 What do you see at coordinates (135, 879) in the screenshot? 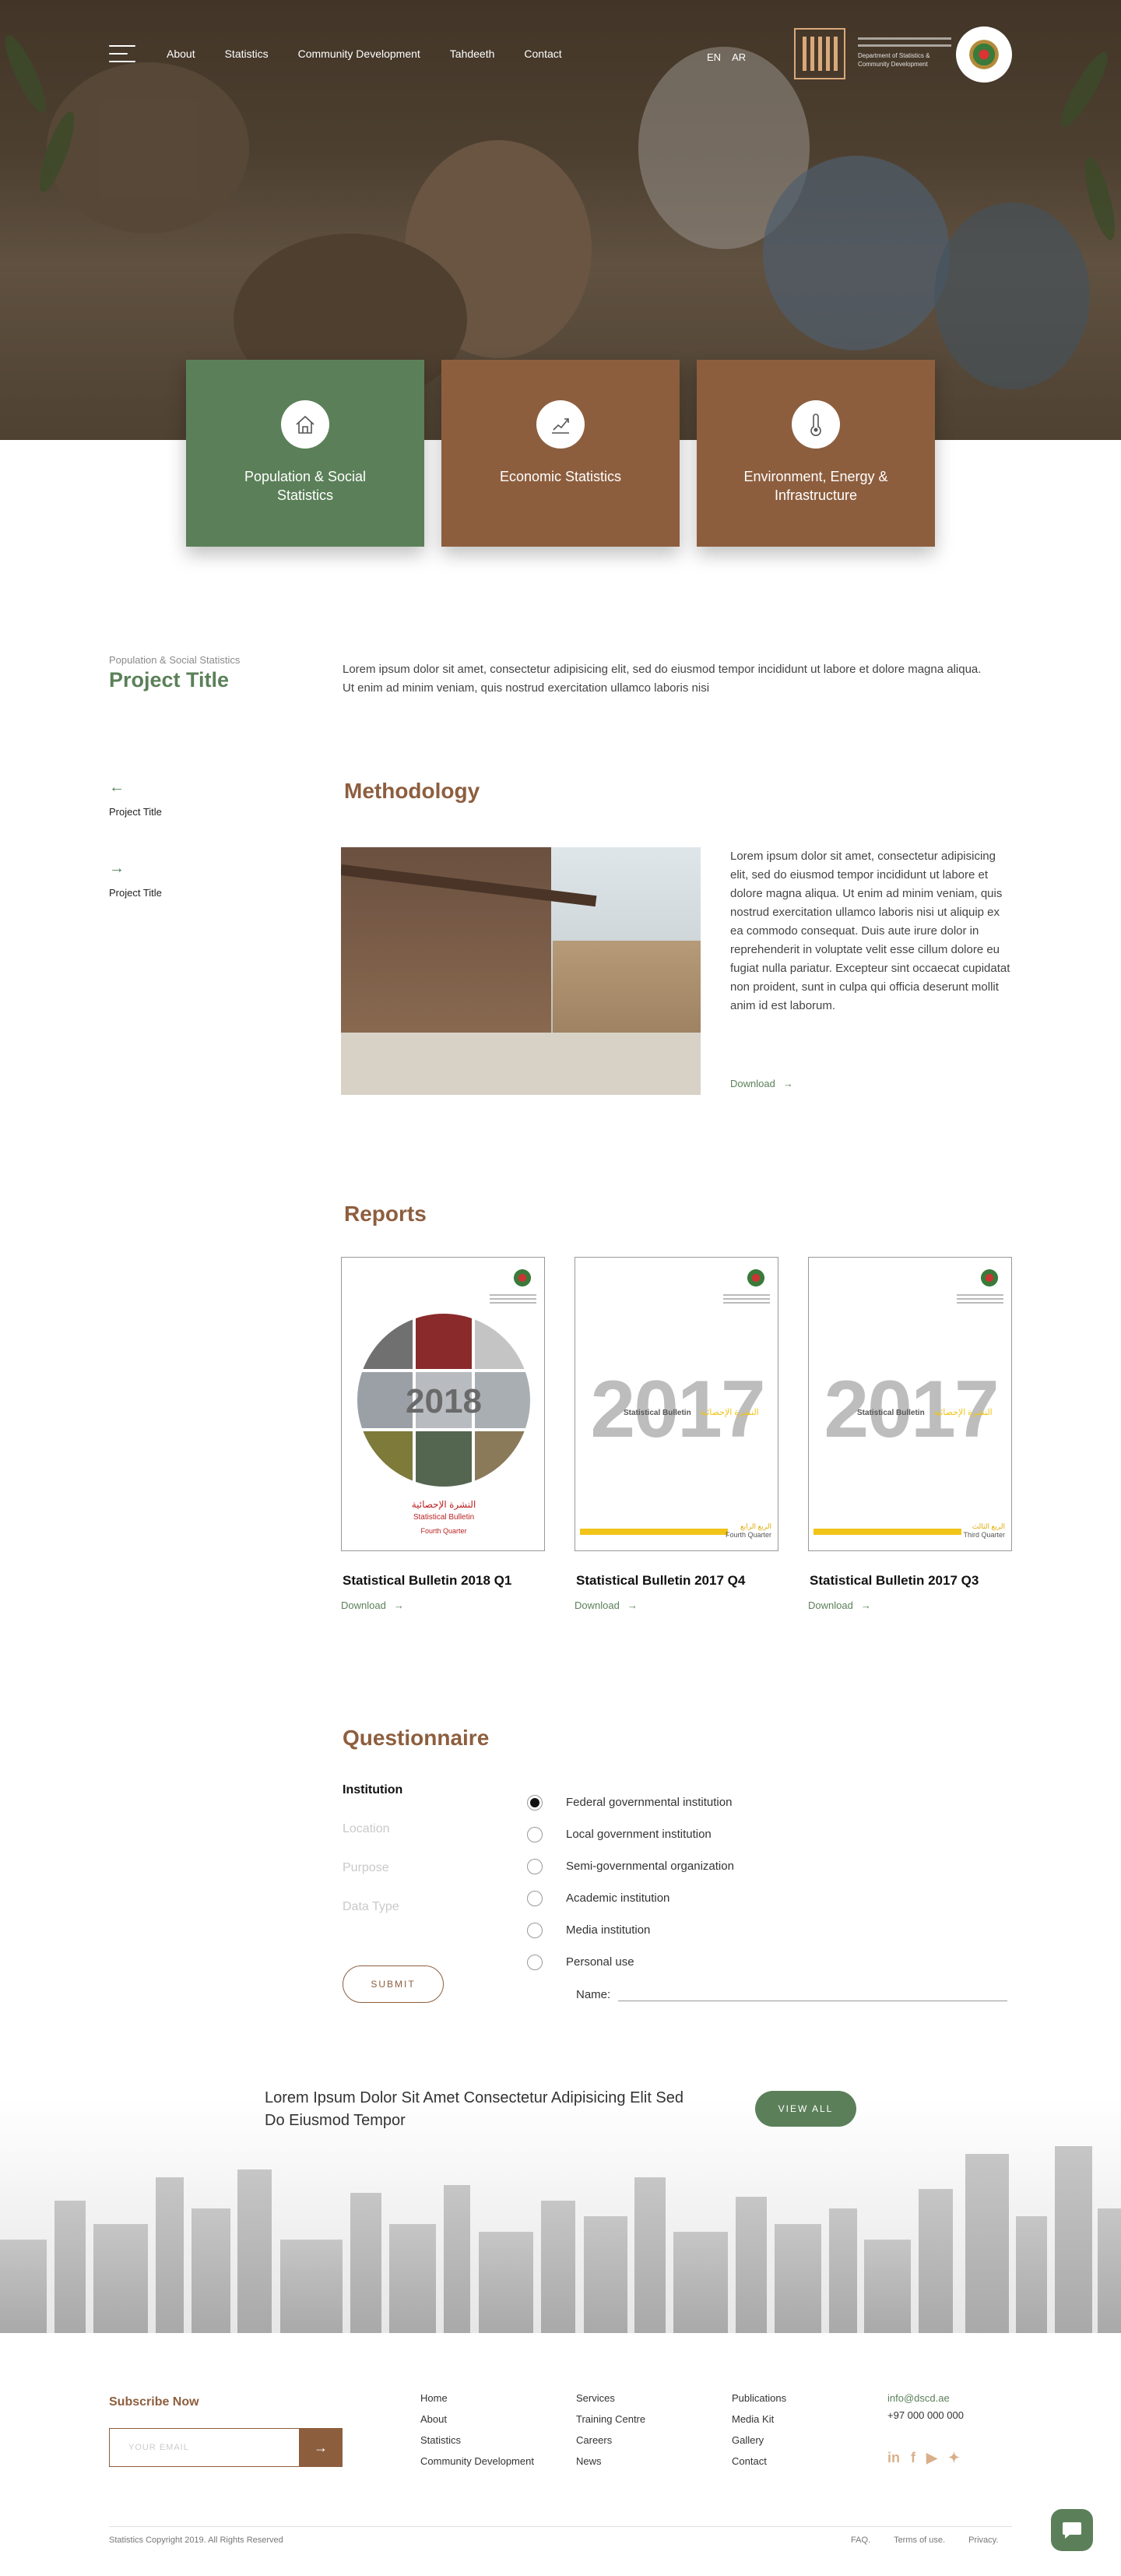
I see `next-project-link: → Project Title` at bounding box center [135, 879].